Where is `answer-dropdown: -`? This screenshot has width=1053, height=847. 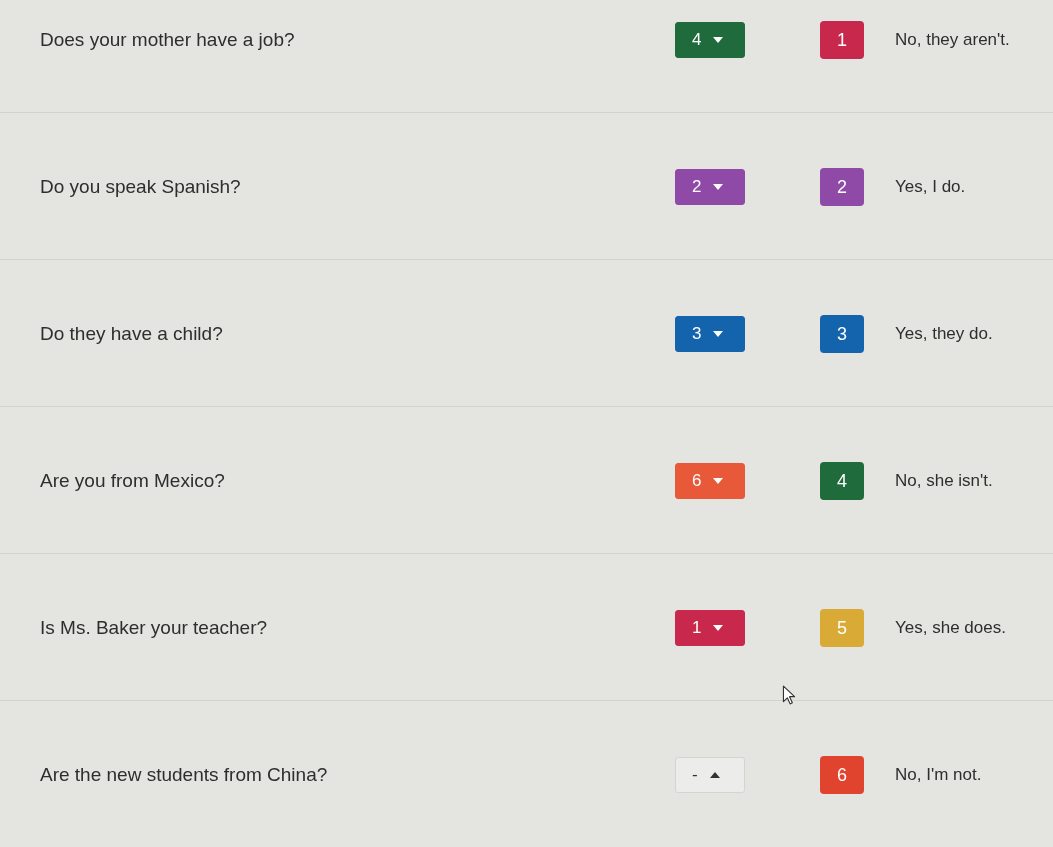 answer-dropdown: - is located at coordinates (710, 775).